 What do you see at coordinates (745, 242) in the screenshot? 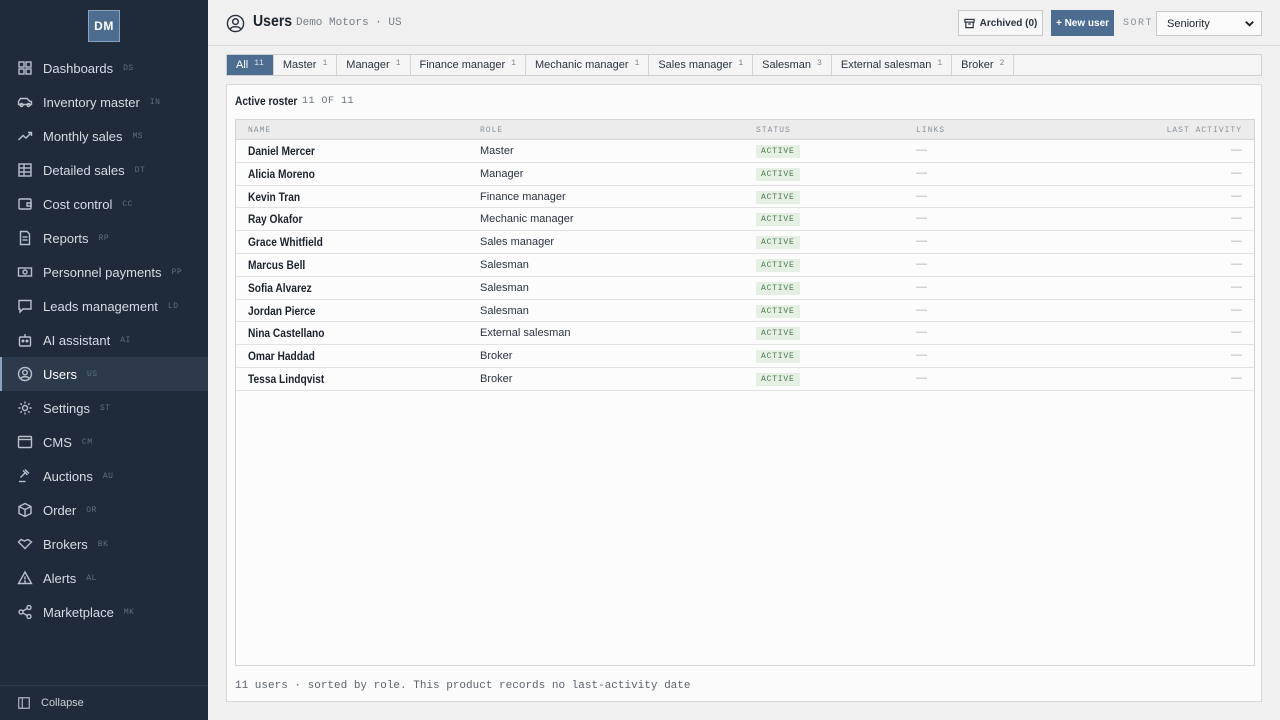
I see `table-row: Grace Whitfield Sales manager ACTIVE — —` at bounding box center [745, 242].